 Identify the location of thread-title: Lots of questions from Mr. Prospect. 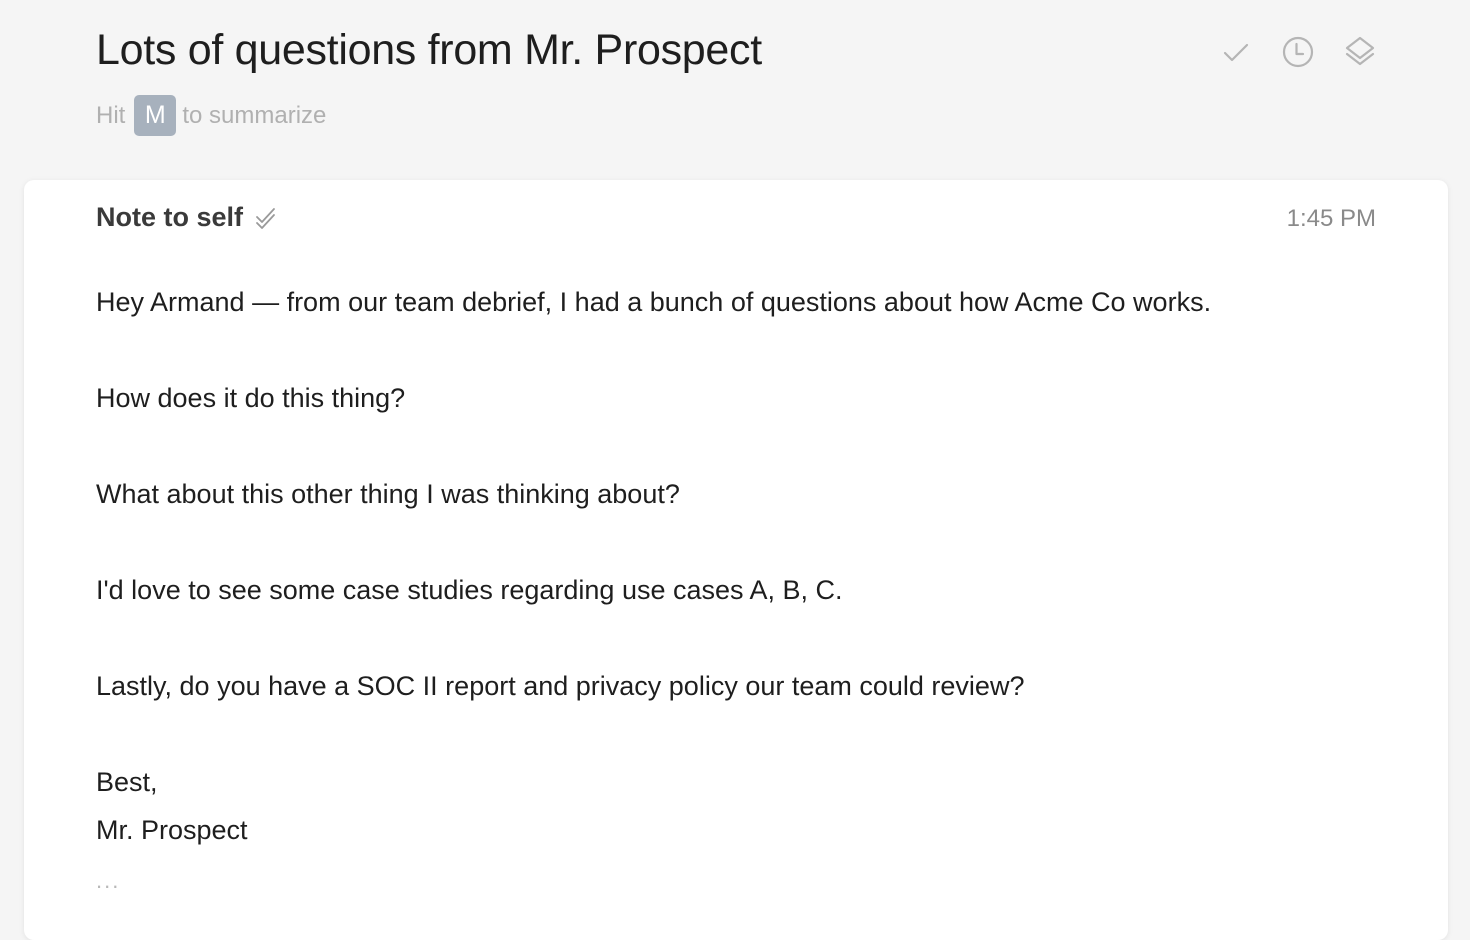
(429, 50).